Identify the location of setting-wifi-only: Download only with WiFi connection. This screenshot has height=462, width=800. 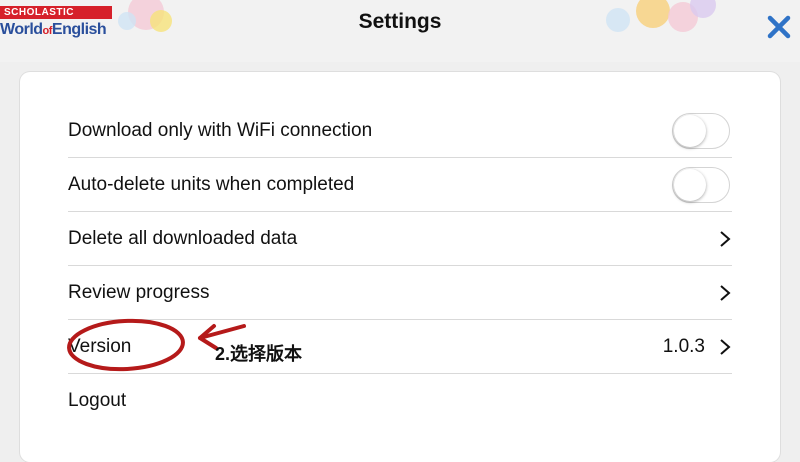
(400, 131).